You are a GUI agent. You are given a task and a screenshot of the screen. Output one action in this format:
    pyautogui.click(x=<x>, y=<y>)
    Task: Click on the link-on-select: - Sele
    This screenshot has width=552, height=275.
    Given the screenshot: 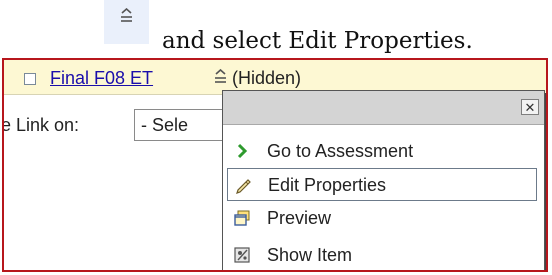 What is the action you would take?
    pyautogui.click(x=179, y=125)
    